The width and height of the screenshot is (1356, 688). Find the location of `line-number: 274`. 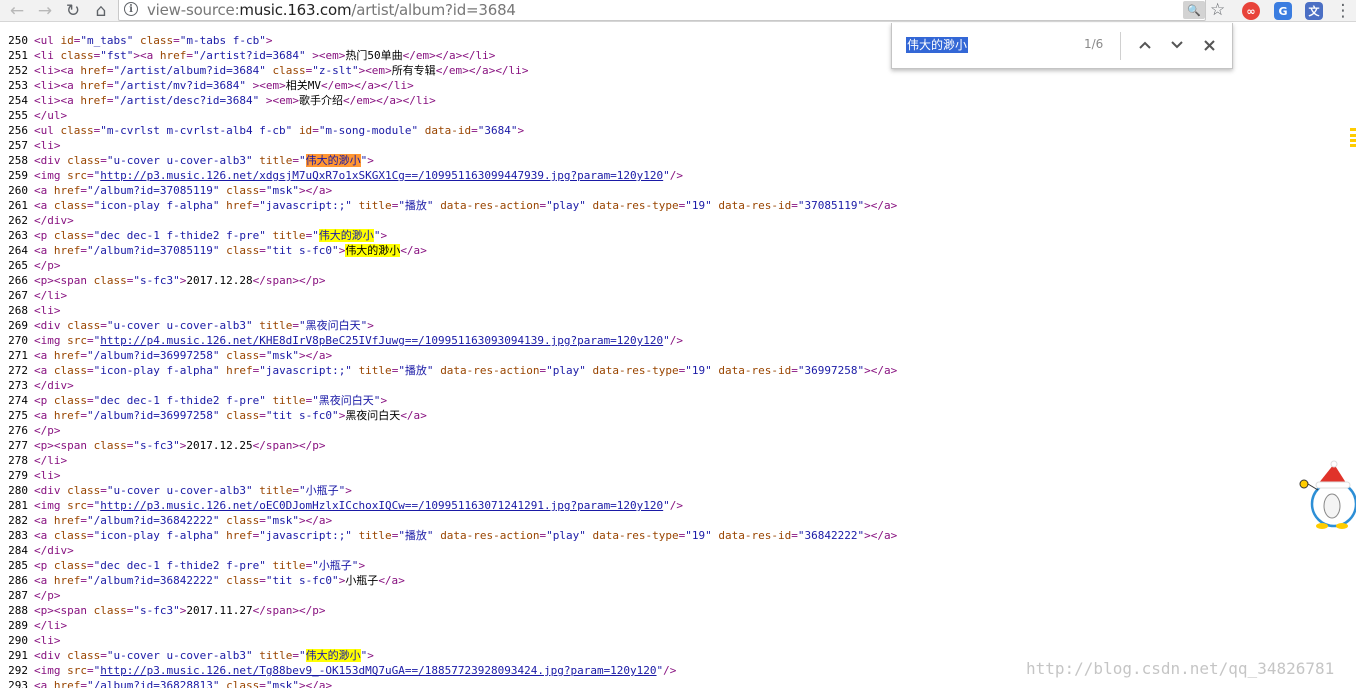

line-number: 274 is located at coordinates (18, 400).